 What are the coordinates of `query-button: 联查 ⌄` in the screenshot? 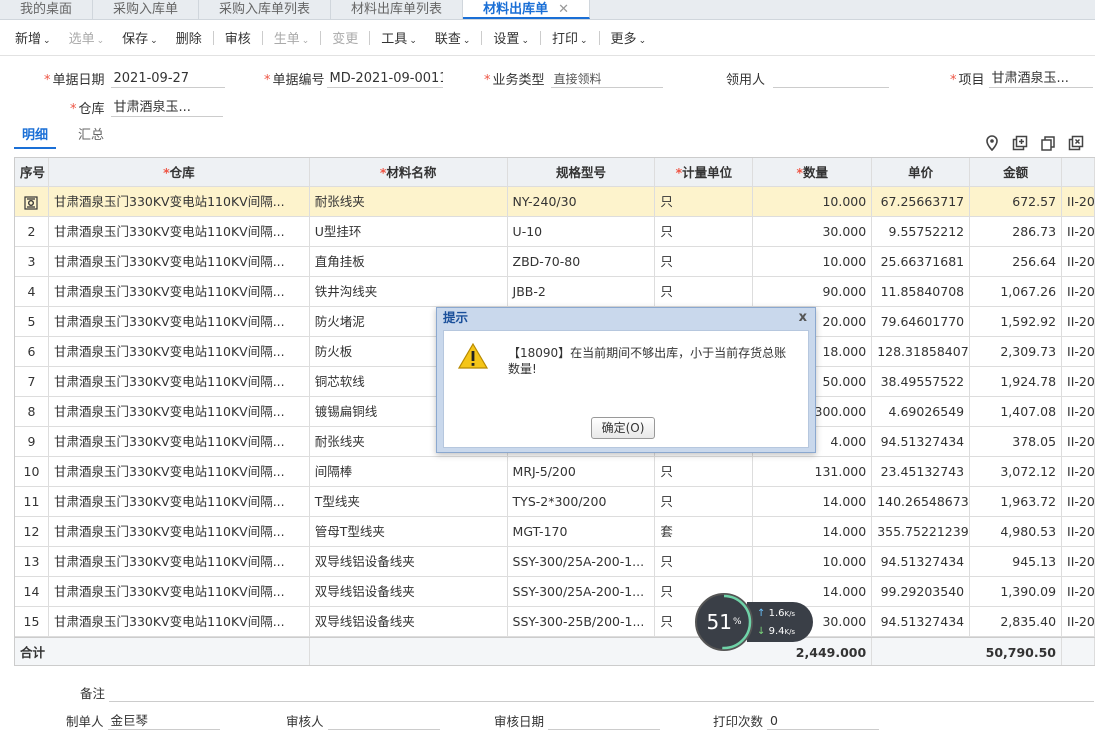 It's located at (453, 37).